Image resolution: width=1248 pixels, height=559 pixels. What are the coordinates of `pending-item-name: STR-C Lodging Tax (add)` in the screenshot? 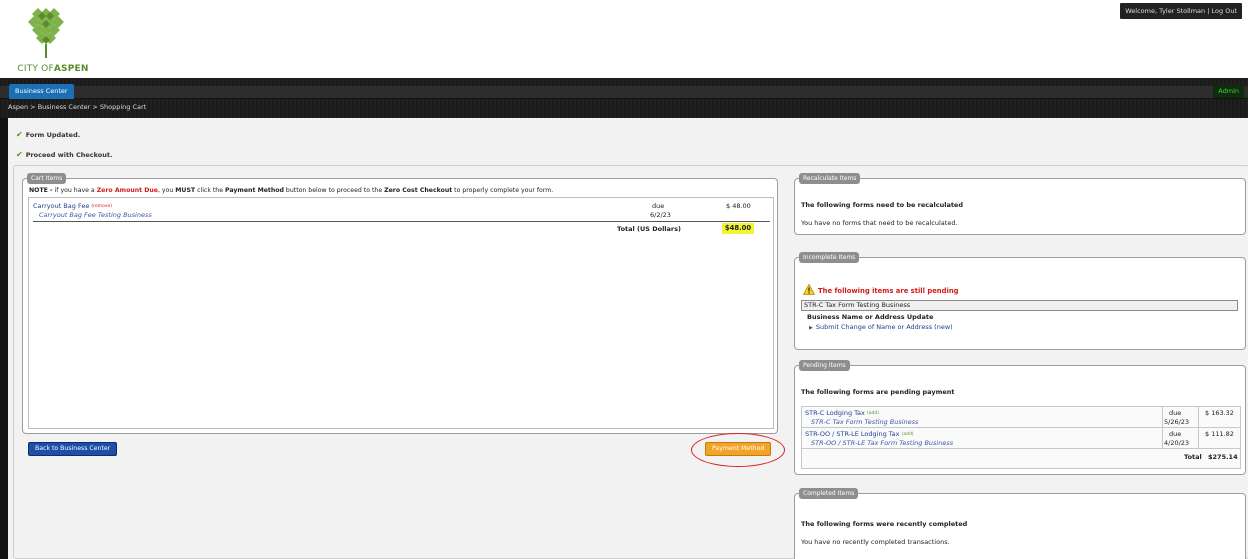 It's located at (842, 413).